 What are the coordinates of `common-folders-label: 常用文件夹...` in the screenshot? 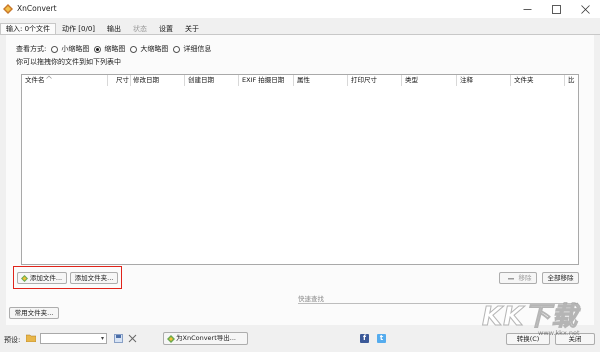 It's located at (34, 313).